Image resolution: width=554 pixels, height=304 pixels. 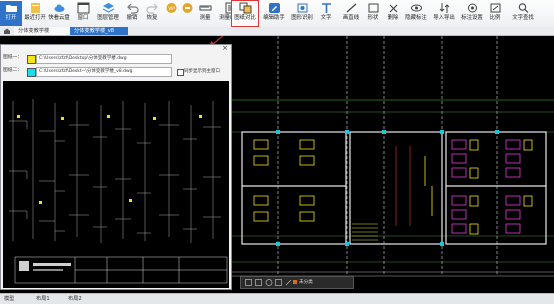 I want to click on text-search-label: 文字查找, so click(x=523, y=18).